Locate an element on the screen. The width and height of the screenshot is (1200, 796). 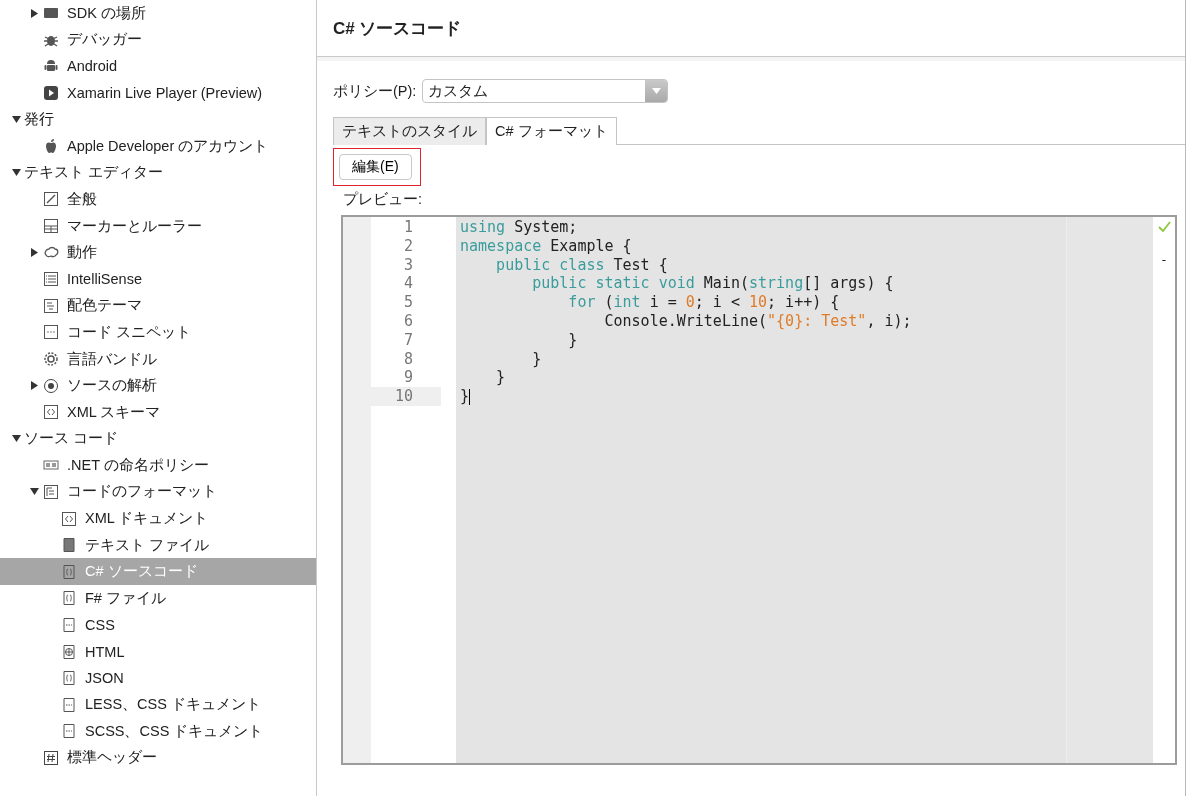
line-number: 4 is located at coordinates (408, 284).